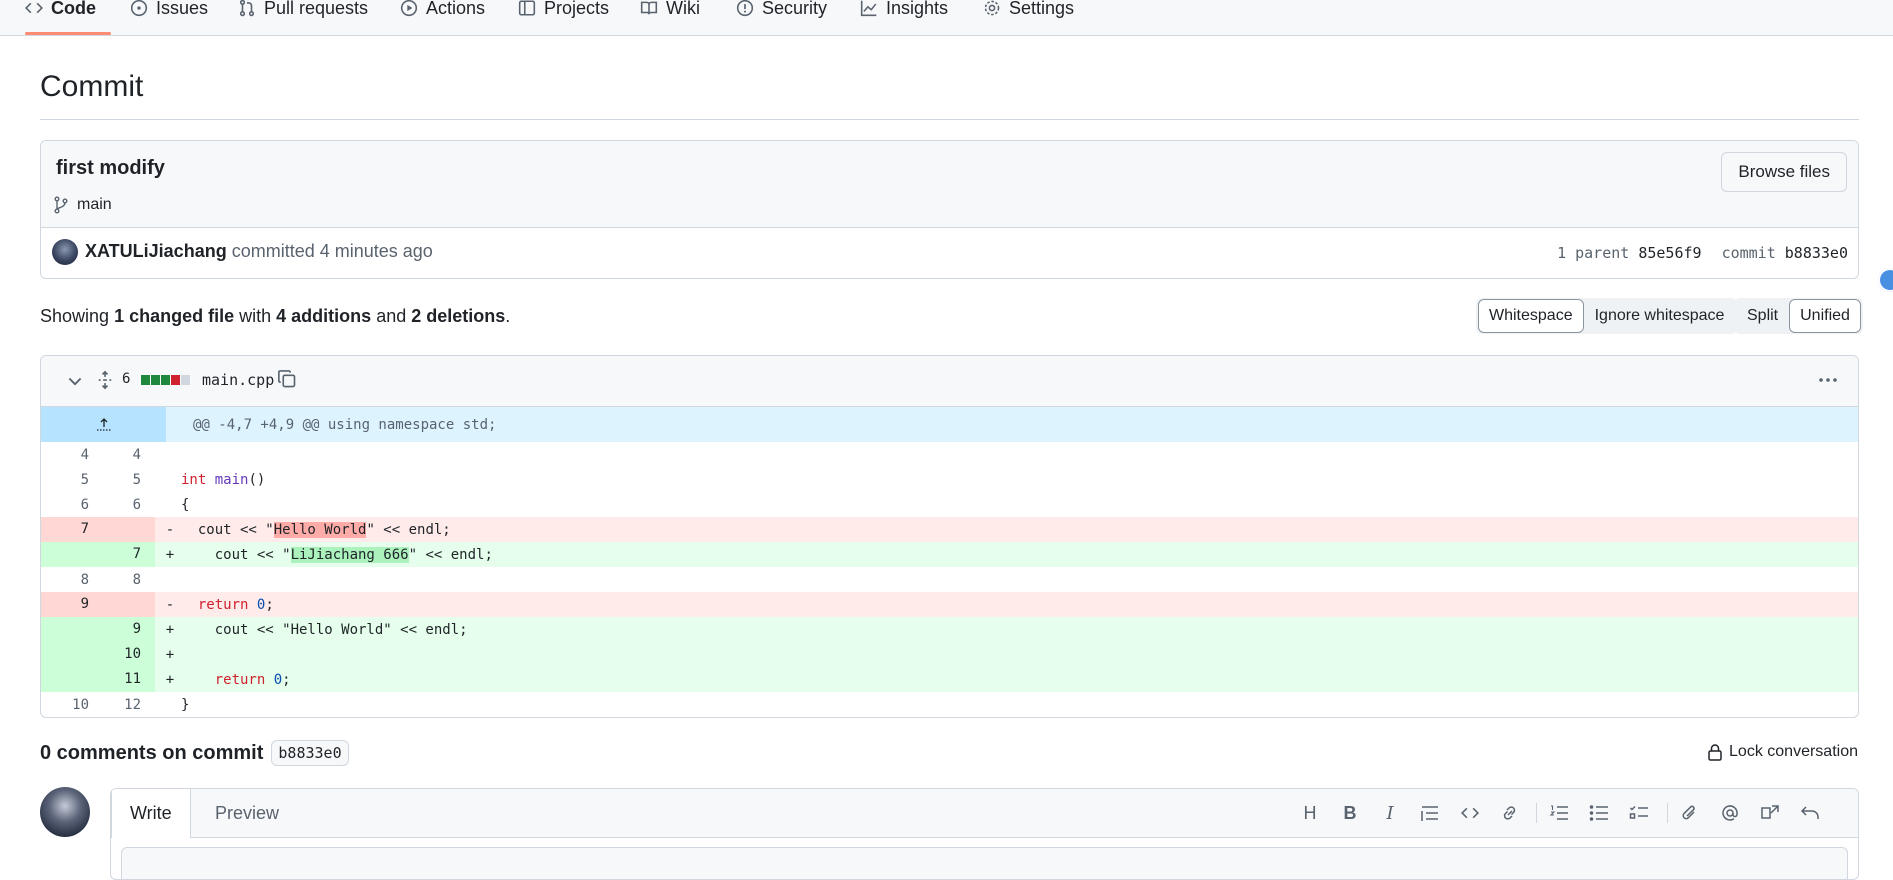 This screenshot has width=1893, height=880. What do you see at coordinates (324, 316) in the screenshot?
I see `summary-additions: 4 additions` at bounding box center [324, 316].